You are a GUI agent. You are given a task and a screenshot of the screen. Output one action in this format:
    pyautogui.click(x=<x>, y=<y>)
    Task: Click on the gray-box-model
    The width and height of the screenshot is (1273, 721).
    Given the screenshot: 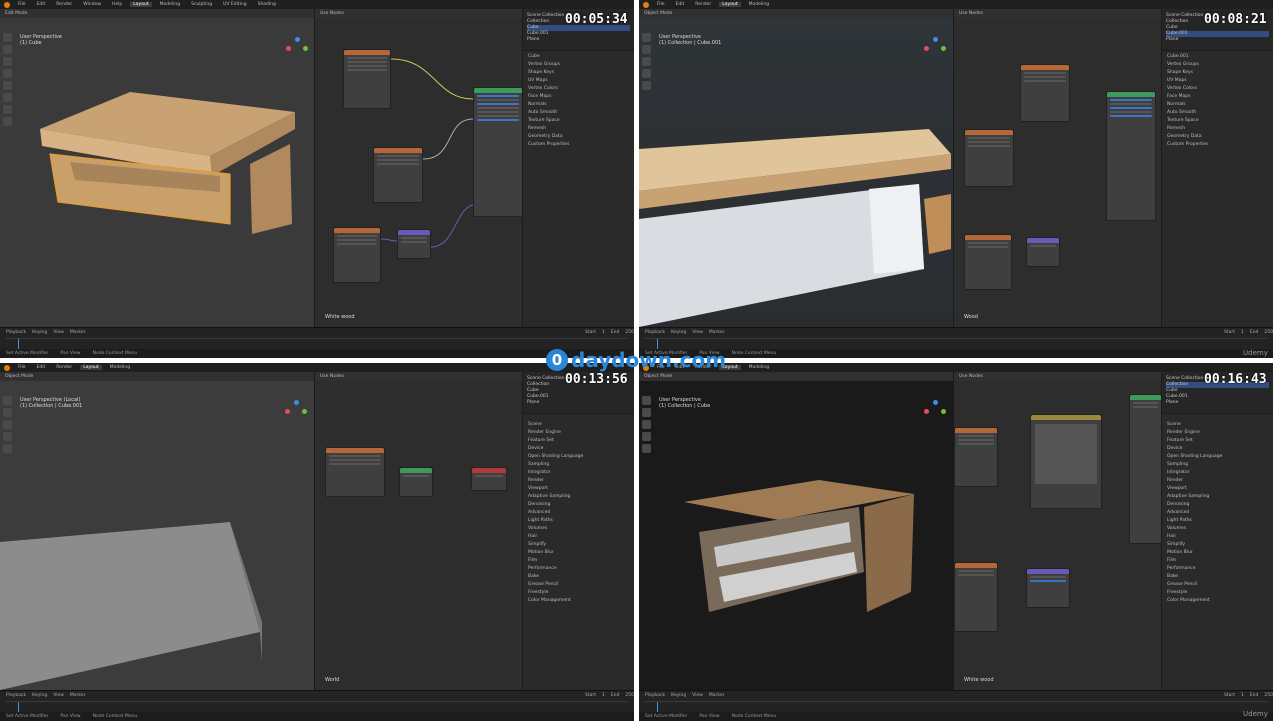 What is the action you would take?
    pyautogui.click(x=157, y=601)
    